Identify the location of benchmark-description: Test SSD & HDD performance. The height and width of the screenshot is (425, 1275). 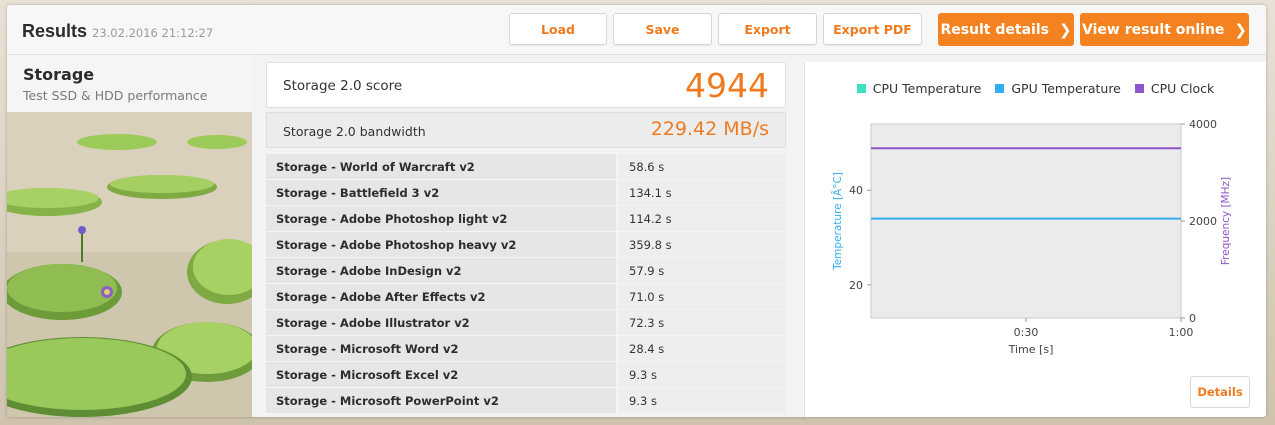
(115, 95).